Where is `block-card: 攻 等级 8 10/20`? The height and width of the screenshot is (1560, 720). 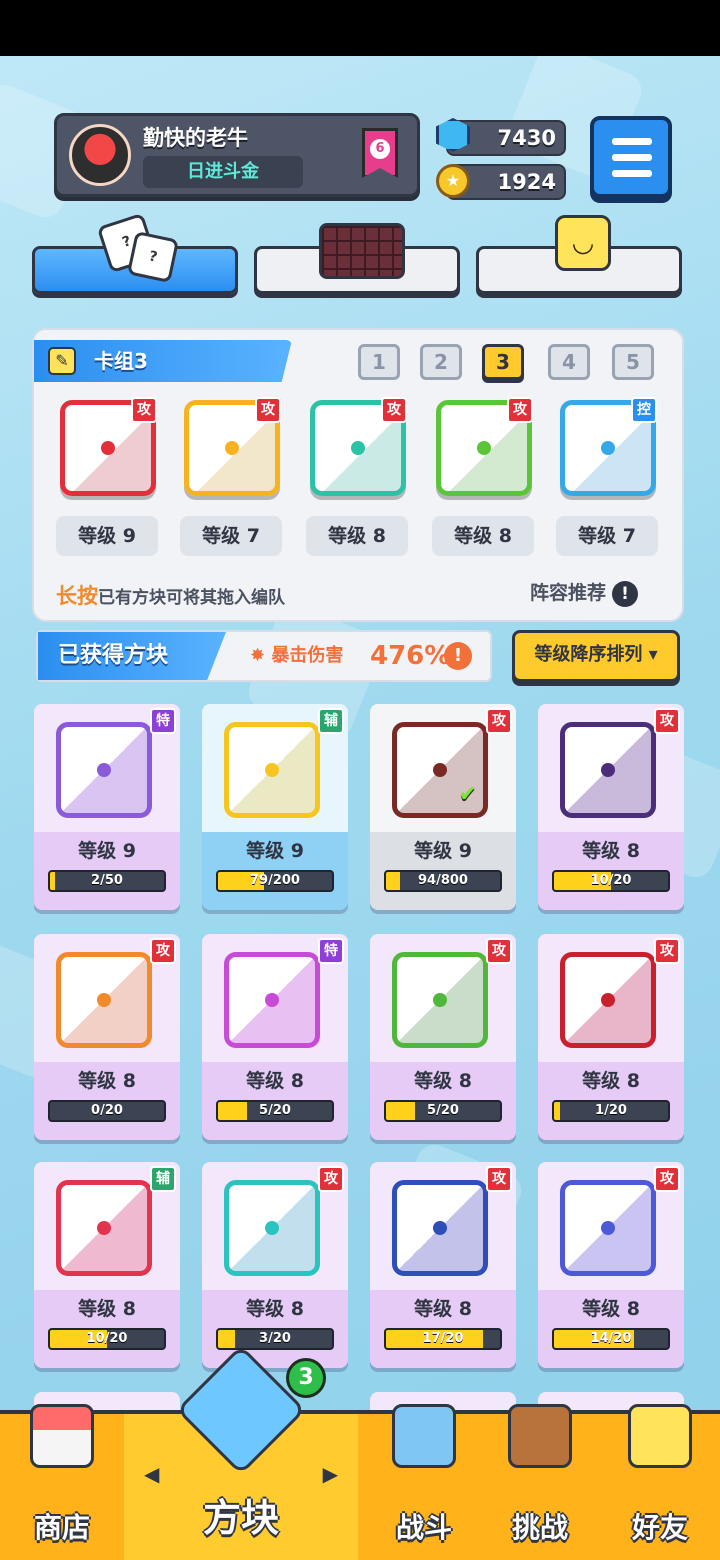 block-card: 攻 等级 8 10/20 is located at coordinates (611, 807).